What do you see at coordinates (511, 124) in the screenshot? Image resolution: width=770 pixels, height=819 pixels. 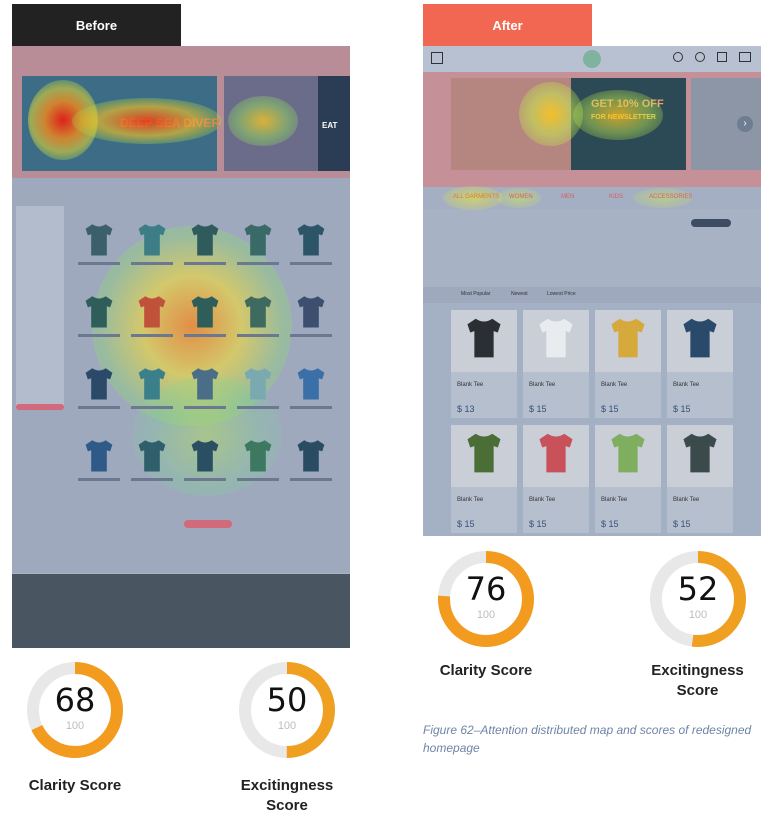 I see `after-hero-image` at bounding box center [511, 124].